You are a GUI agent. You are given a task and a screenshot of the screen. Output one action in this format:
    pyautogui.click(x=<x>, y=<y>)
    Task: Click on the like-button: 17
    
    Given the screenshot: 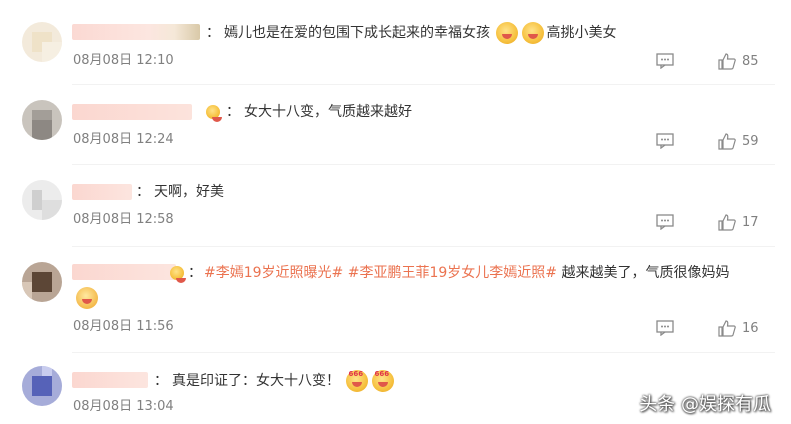 What is the action you would take?
    pyautogui.click(x=738, y=222)
    